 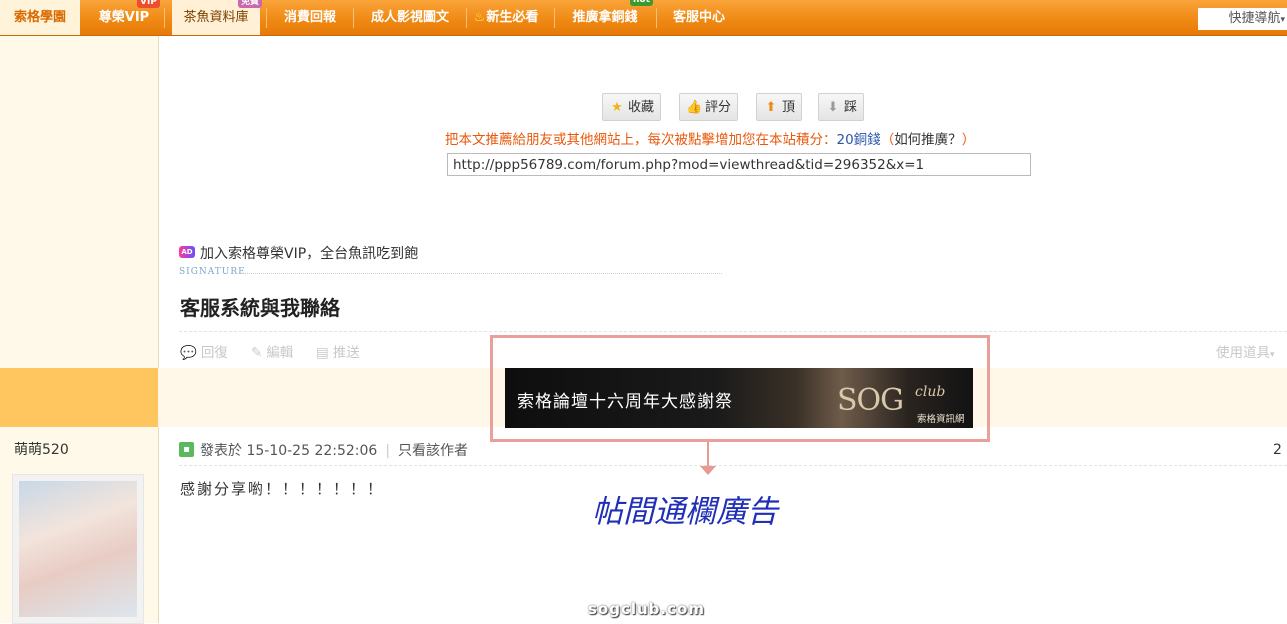 I want to click on post-date: 發表於 15-10-25 22:52:06, so click(x=289, y=451).